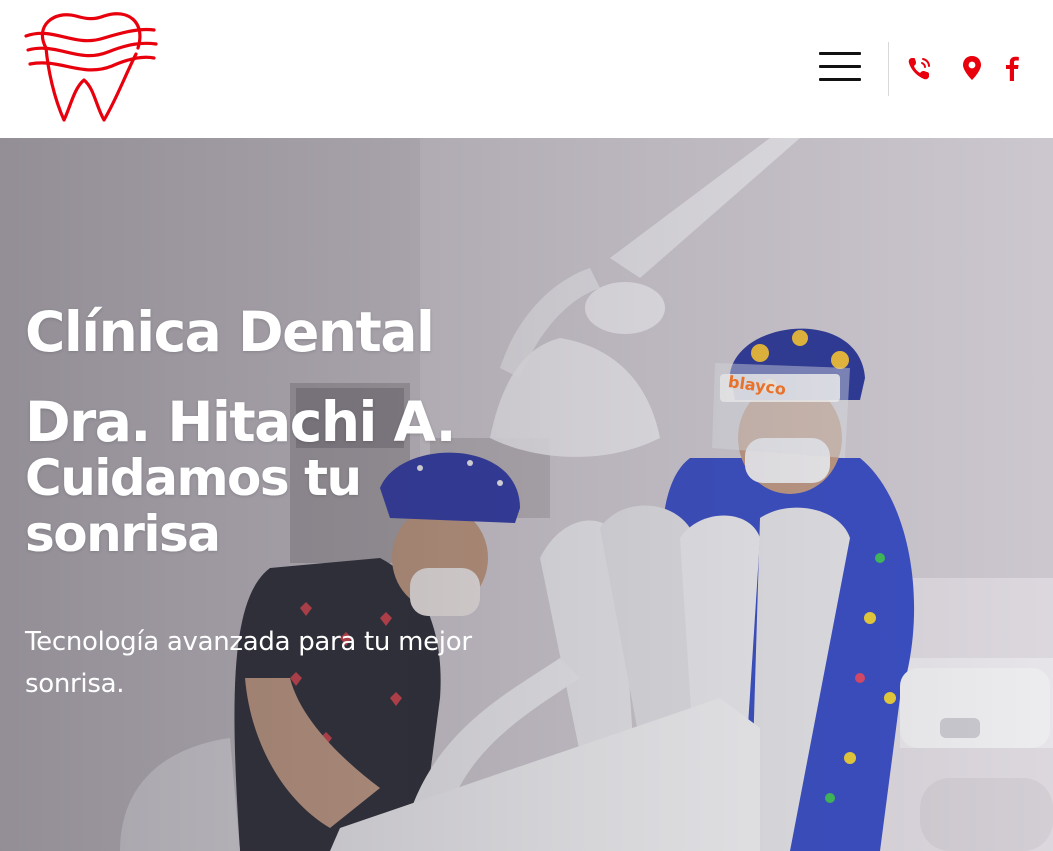 Image resolution: width=1053 pixels, height=851 pixels. Describe the element at coordinates (920, 68) in the screenshot. I see `phone-icon` at that location.